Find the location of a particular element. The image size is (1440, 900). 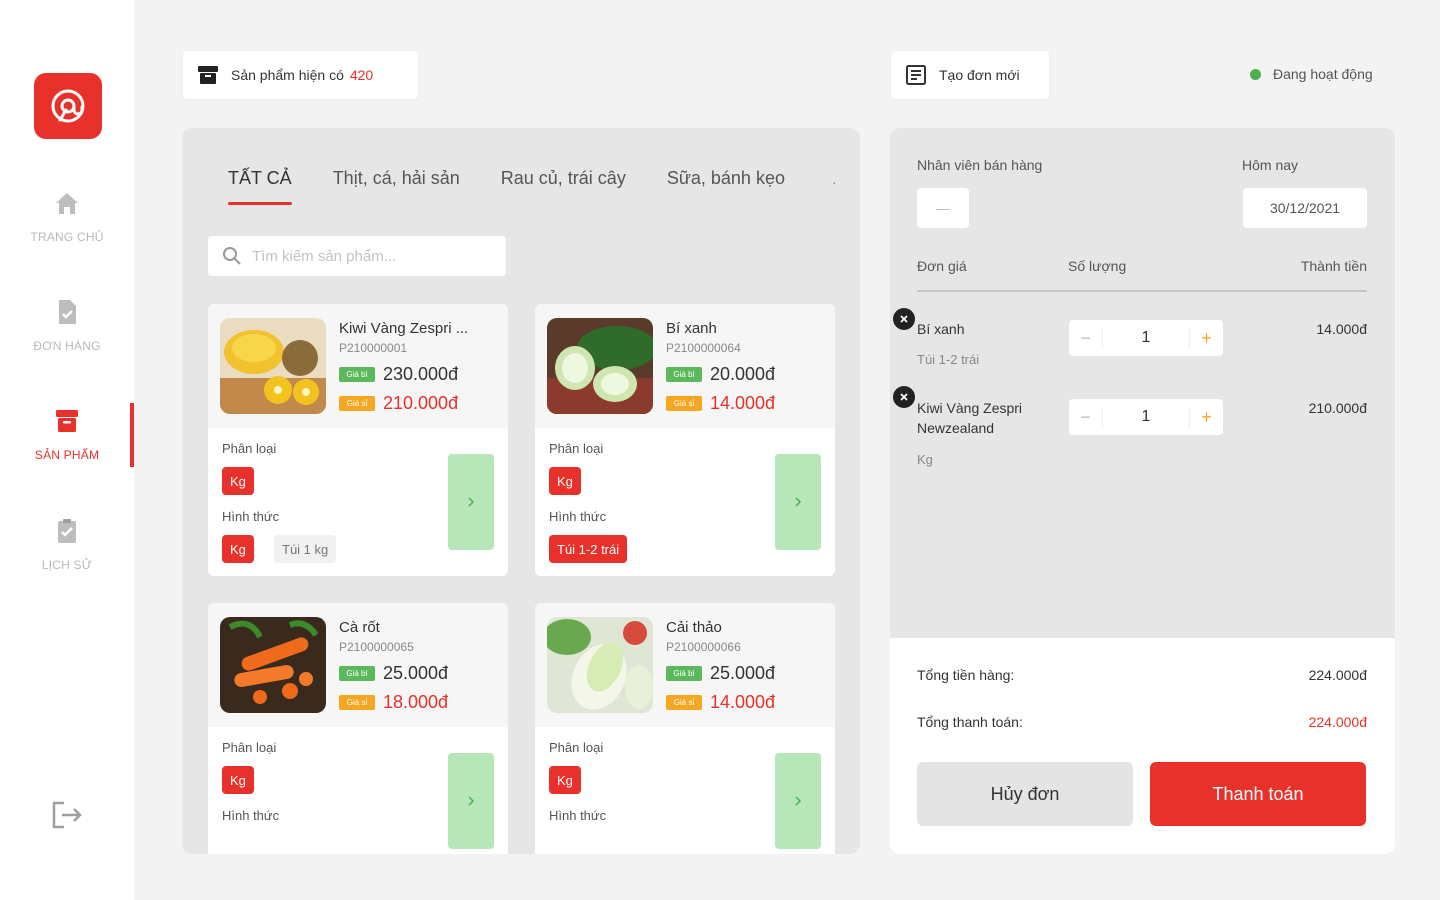

product-code: P2100000065 is located at coordinates (376, 647).